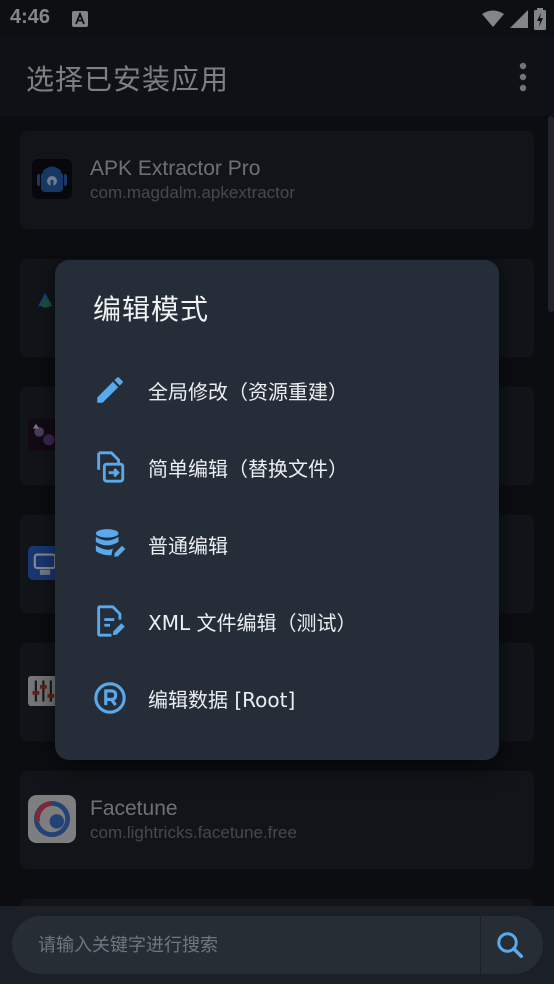 The image size is (554, 984). I want to click on database-edit-icon, so click(110, 543).